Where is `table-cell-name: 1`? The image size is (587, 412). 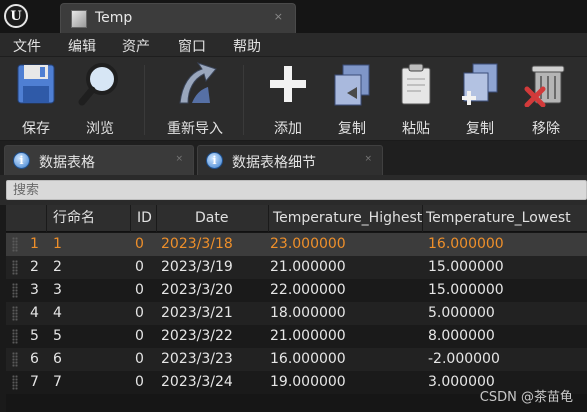 table-cell-name: 1 is located at coordinates (57, 244).